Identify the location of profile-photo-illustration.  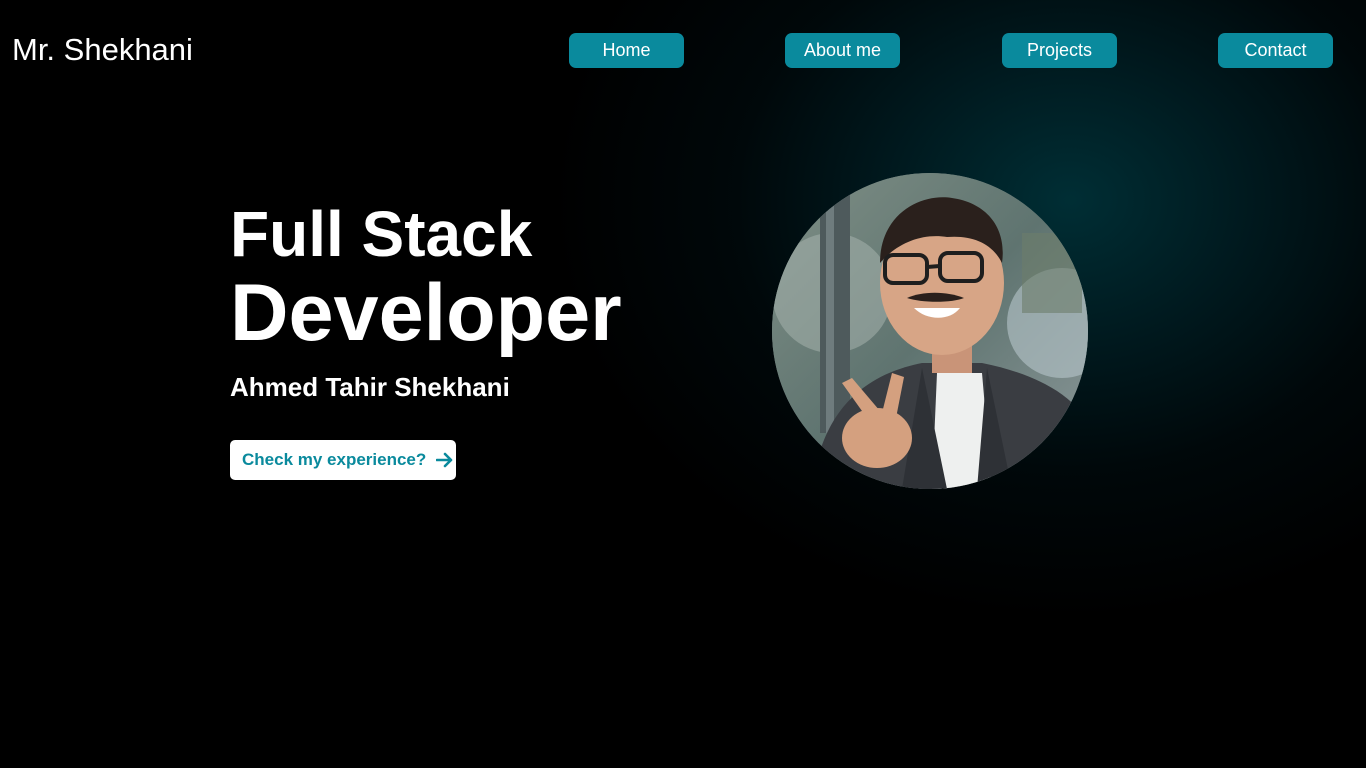
(930, 331).